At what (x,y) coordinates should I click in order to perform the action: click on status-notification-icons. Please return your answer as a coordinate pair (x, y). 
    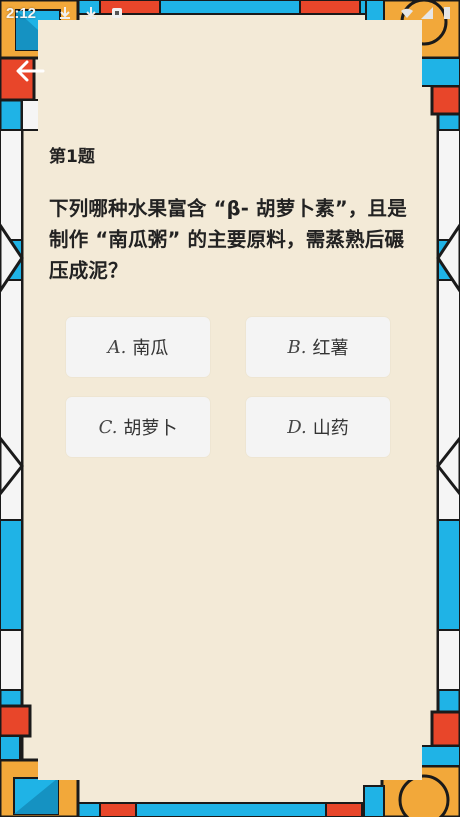
    Looking at the image, I should click on (91, 13).